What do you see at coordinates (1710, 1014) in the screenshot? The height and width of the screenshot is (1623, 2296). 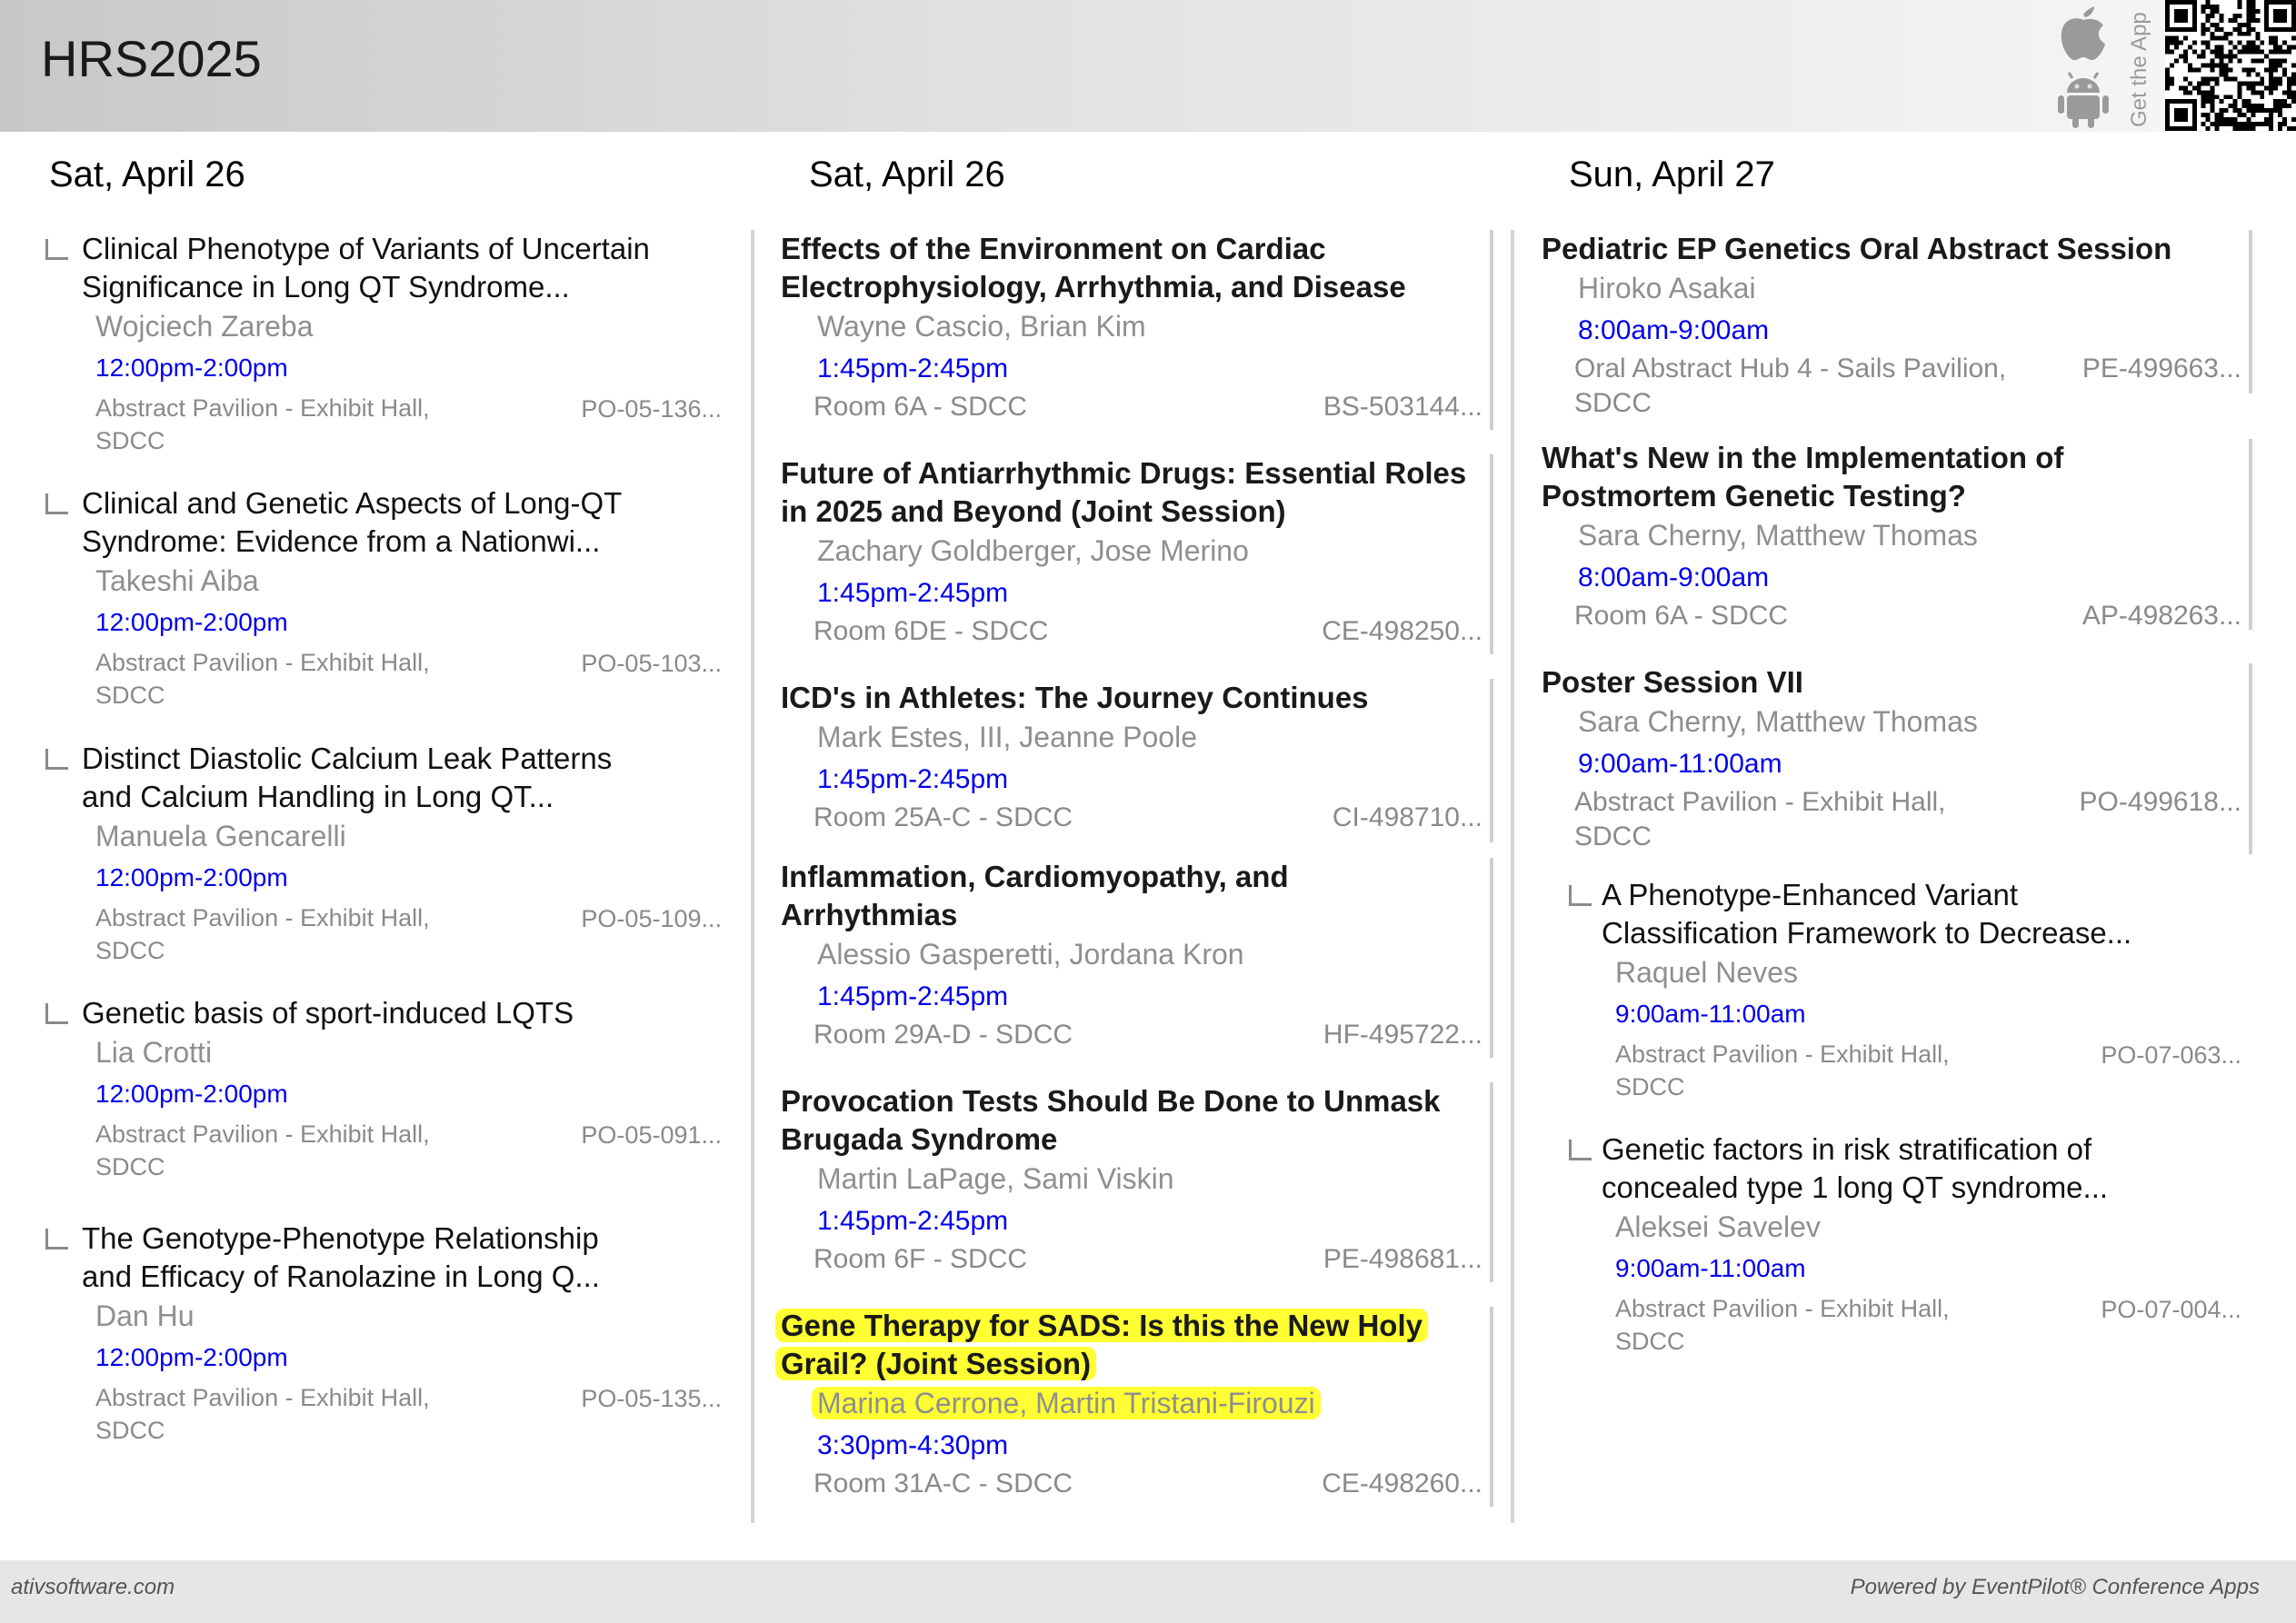 I see `item-time: 9:00am-11:00am` at bounding box center [1710, 1014].